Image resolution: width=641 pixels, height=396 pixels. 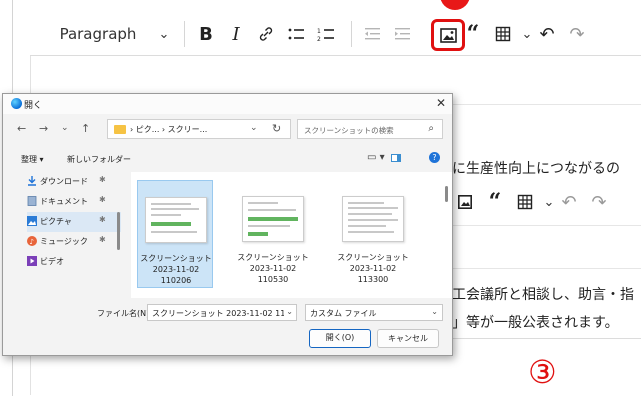 I want to click on file-item: スクリーンショット 2023-11-02 110530, so click(x=273, y=234).